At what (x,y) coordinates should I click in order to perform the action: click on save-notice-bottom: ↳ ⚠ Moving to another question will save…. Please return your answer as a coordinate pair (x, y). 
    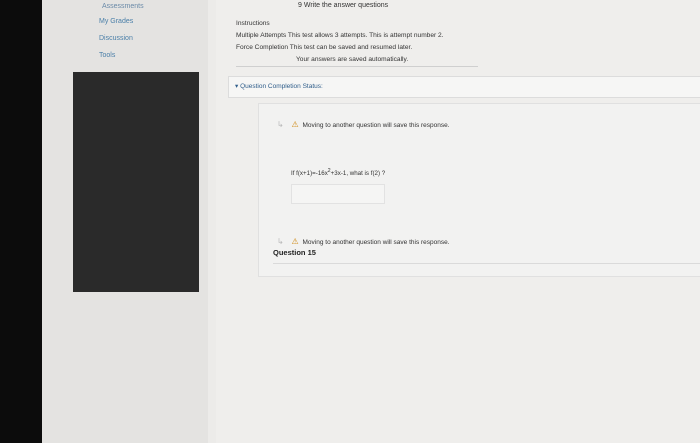
    Looking at the image, I should click on (363, 241).